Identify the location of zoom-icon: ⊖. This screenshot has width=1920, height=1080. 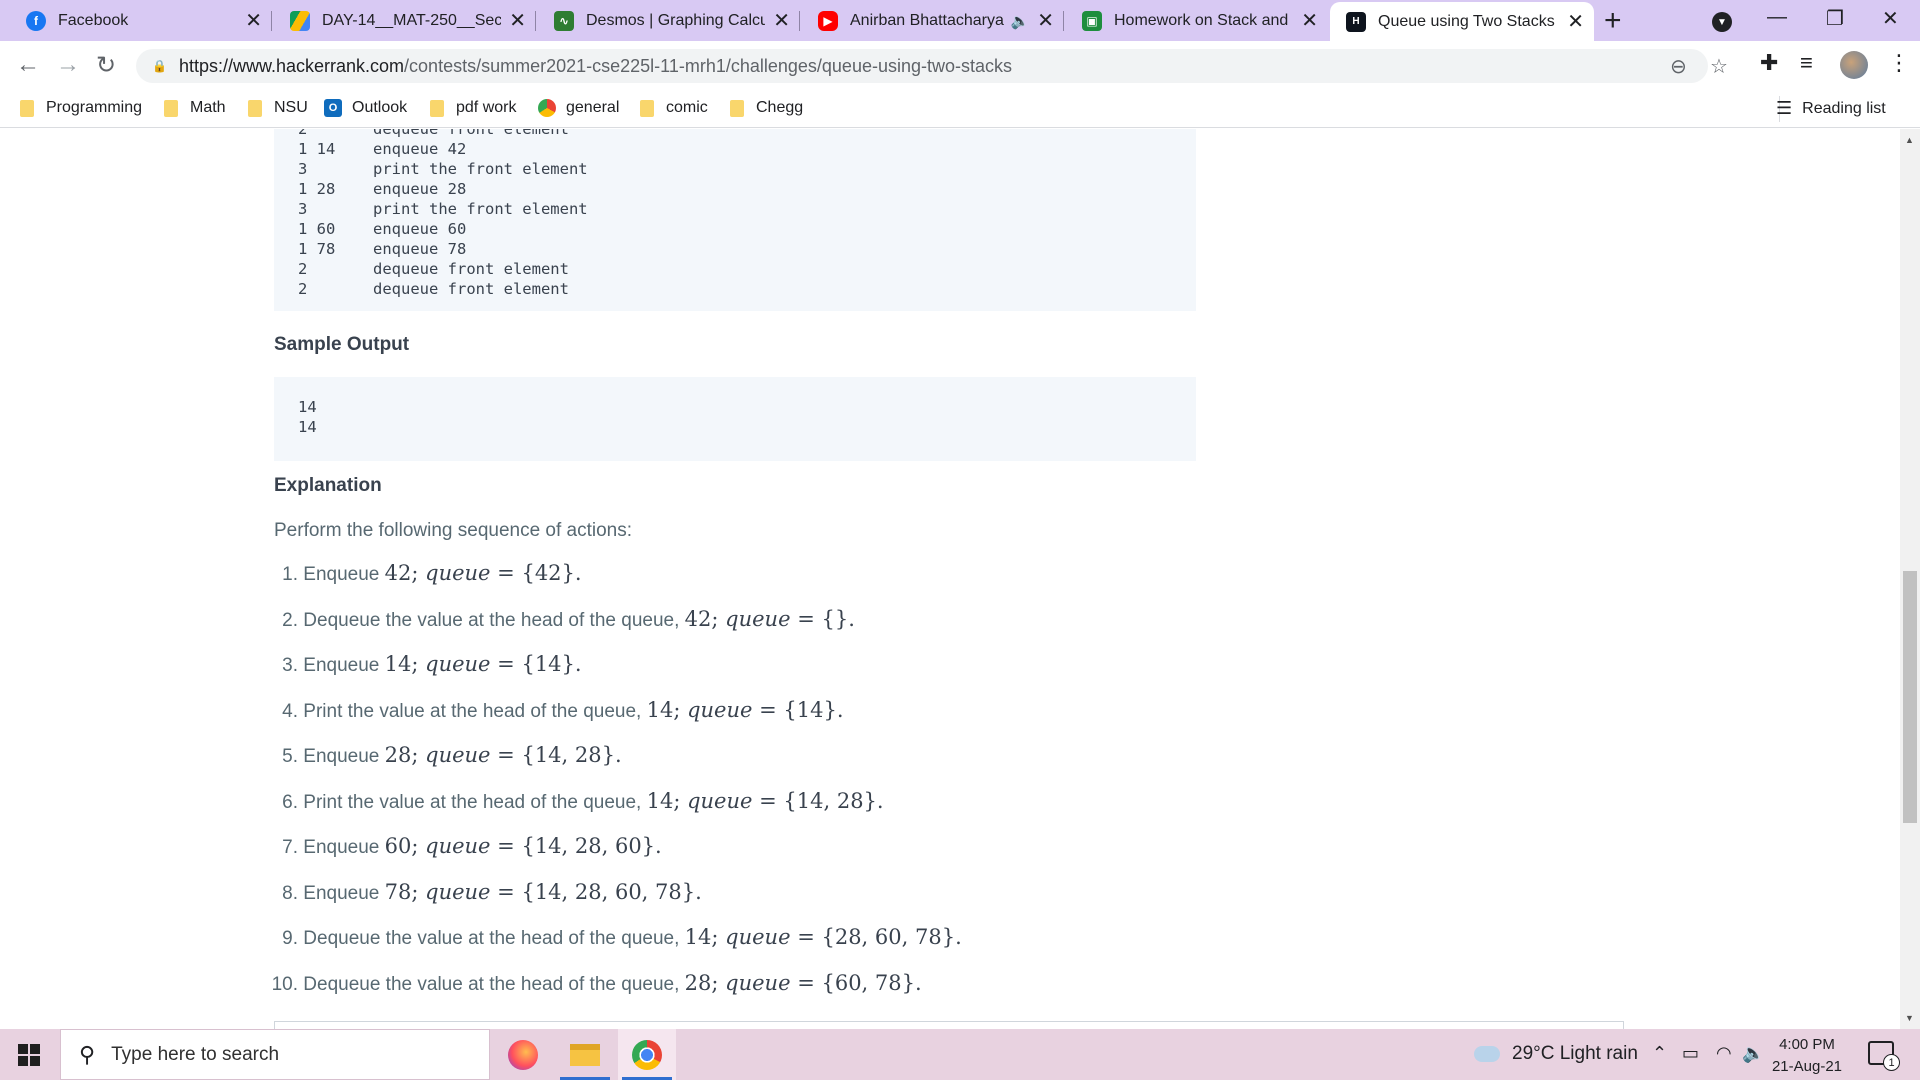
(1678, 66).